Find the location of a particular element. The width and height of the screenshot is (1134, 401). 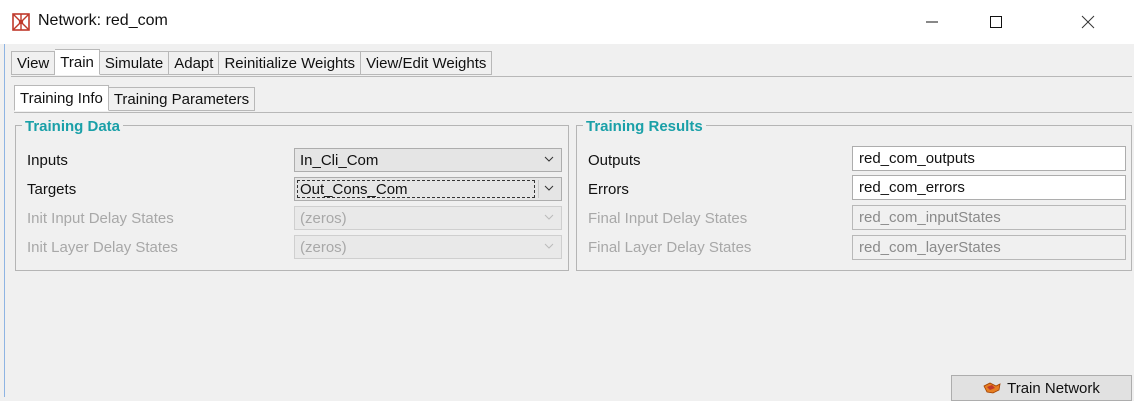

tab-adapt: Adapt is located at coordinates (194, 63).